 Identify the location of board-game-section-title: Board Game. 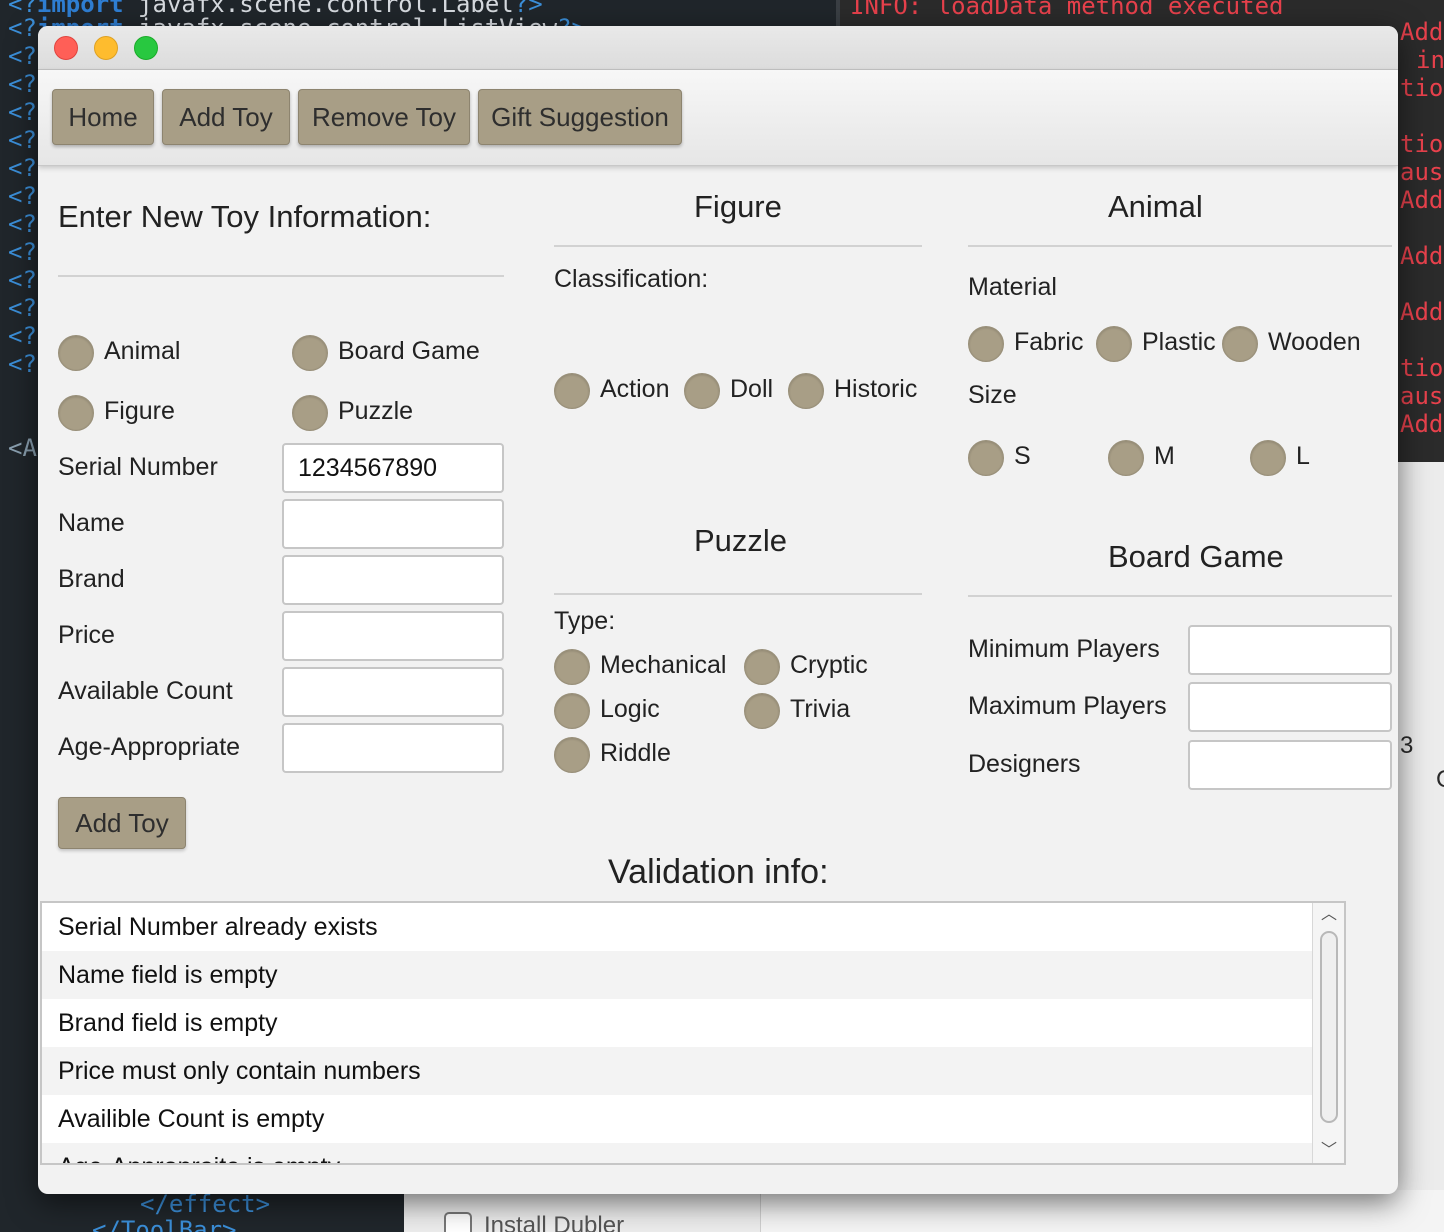
(1196, 556).